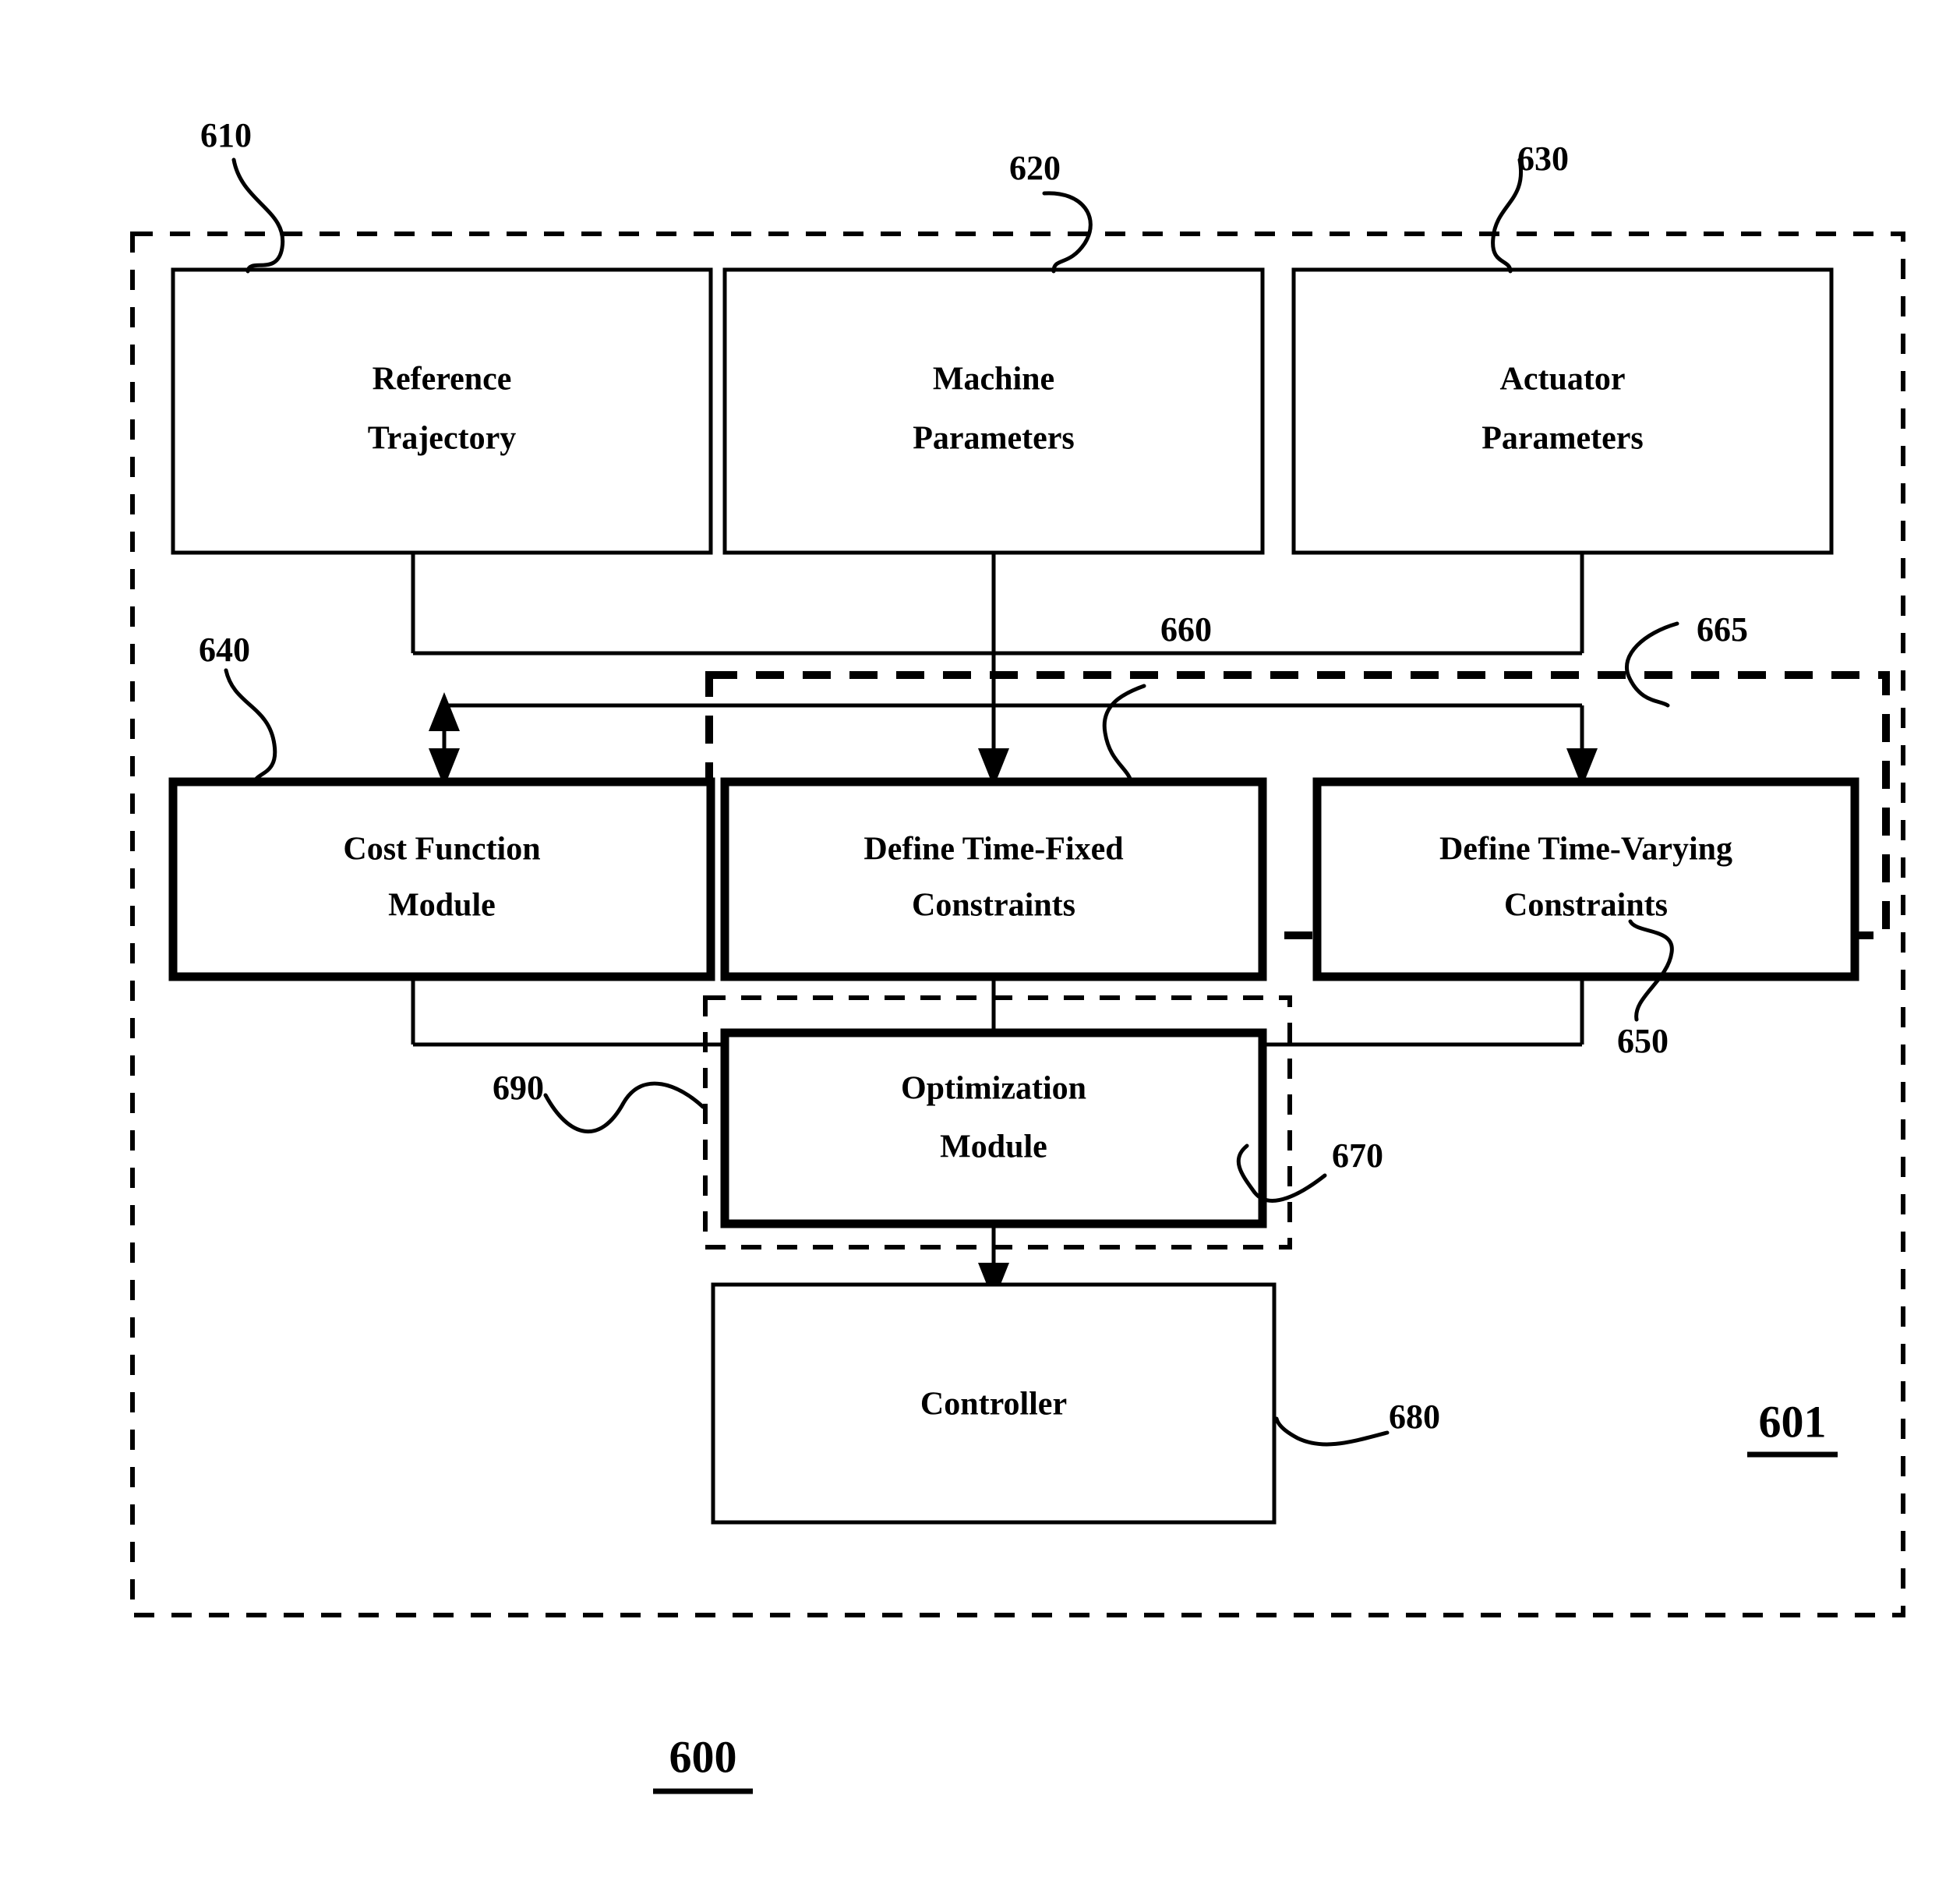  I want to click on define-time-varying-constraints-box, so click(1585, 879).